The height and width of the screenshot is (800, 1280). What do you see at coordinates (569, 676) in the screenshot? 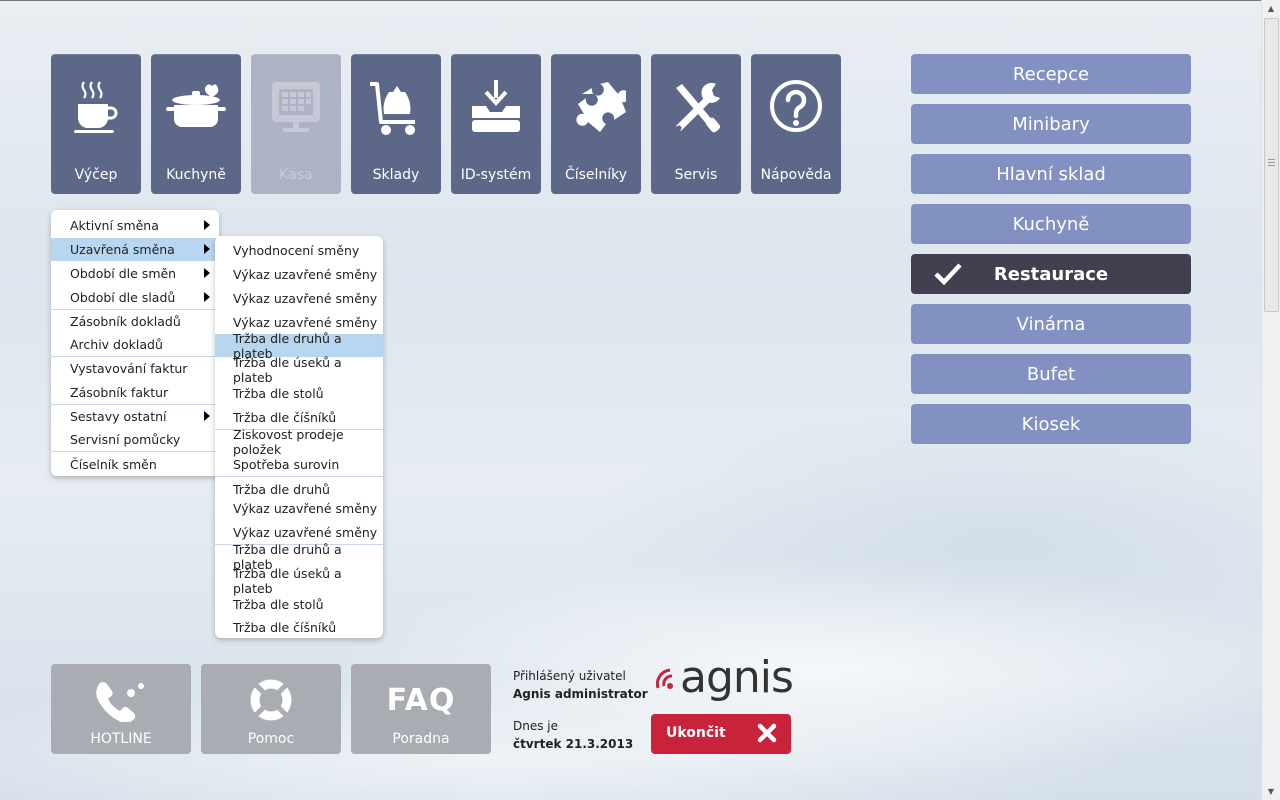
I see `logged-user-caption: Přihlášený uživatel` at bounding box center [569, 676].